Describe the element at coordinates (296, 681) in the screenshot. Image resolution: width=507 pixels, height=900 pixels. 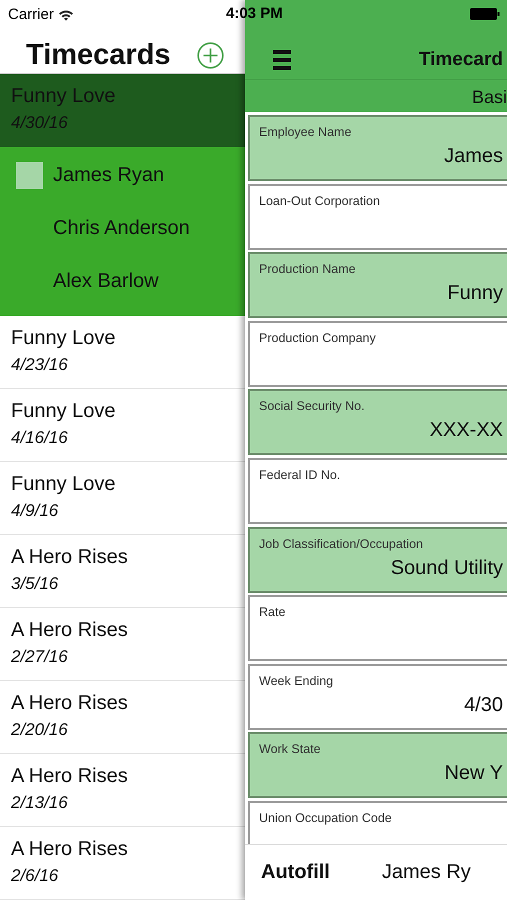
I see `field-label: Week Ending` at that location.